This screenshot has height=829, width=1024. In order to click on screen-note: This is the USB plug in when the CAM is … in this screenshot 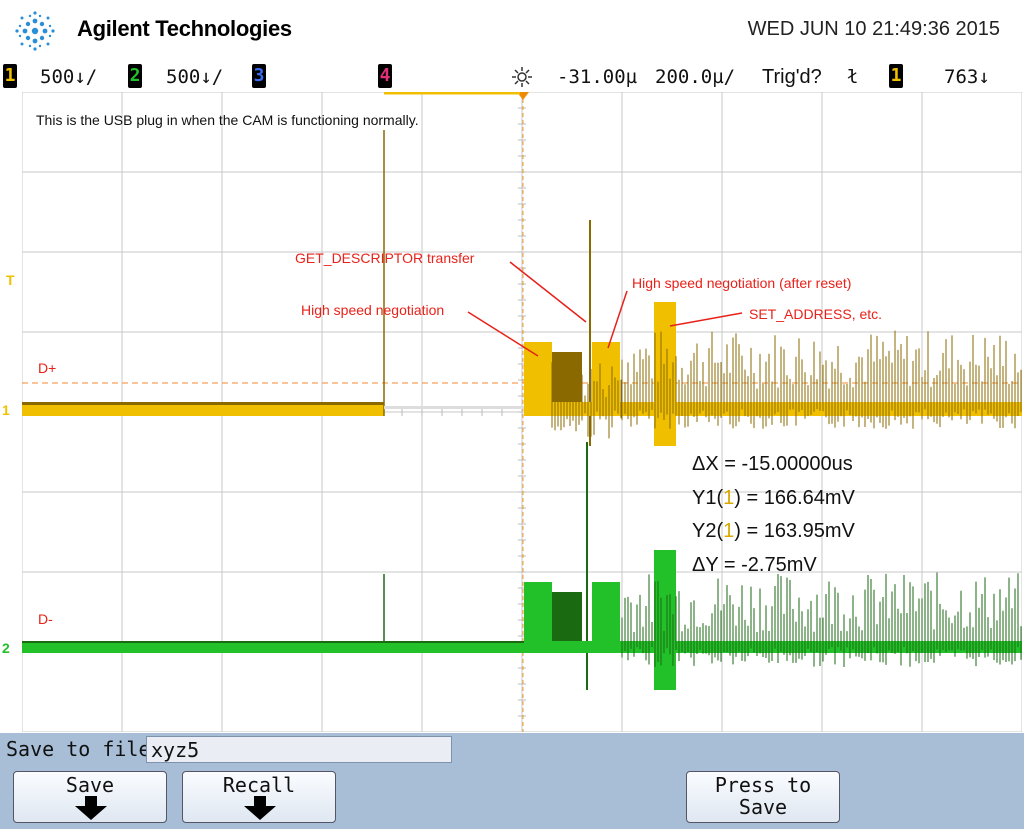, I will do `click(227, 120)`.